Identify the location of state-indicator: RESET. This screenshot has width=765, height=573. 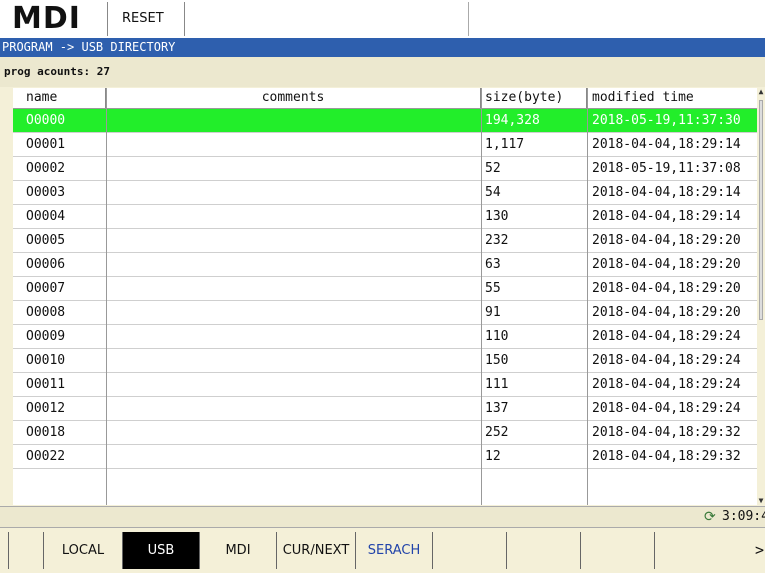
(146, 19).